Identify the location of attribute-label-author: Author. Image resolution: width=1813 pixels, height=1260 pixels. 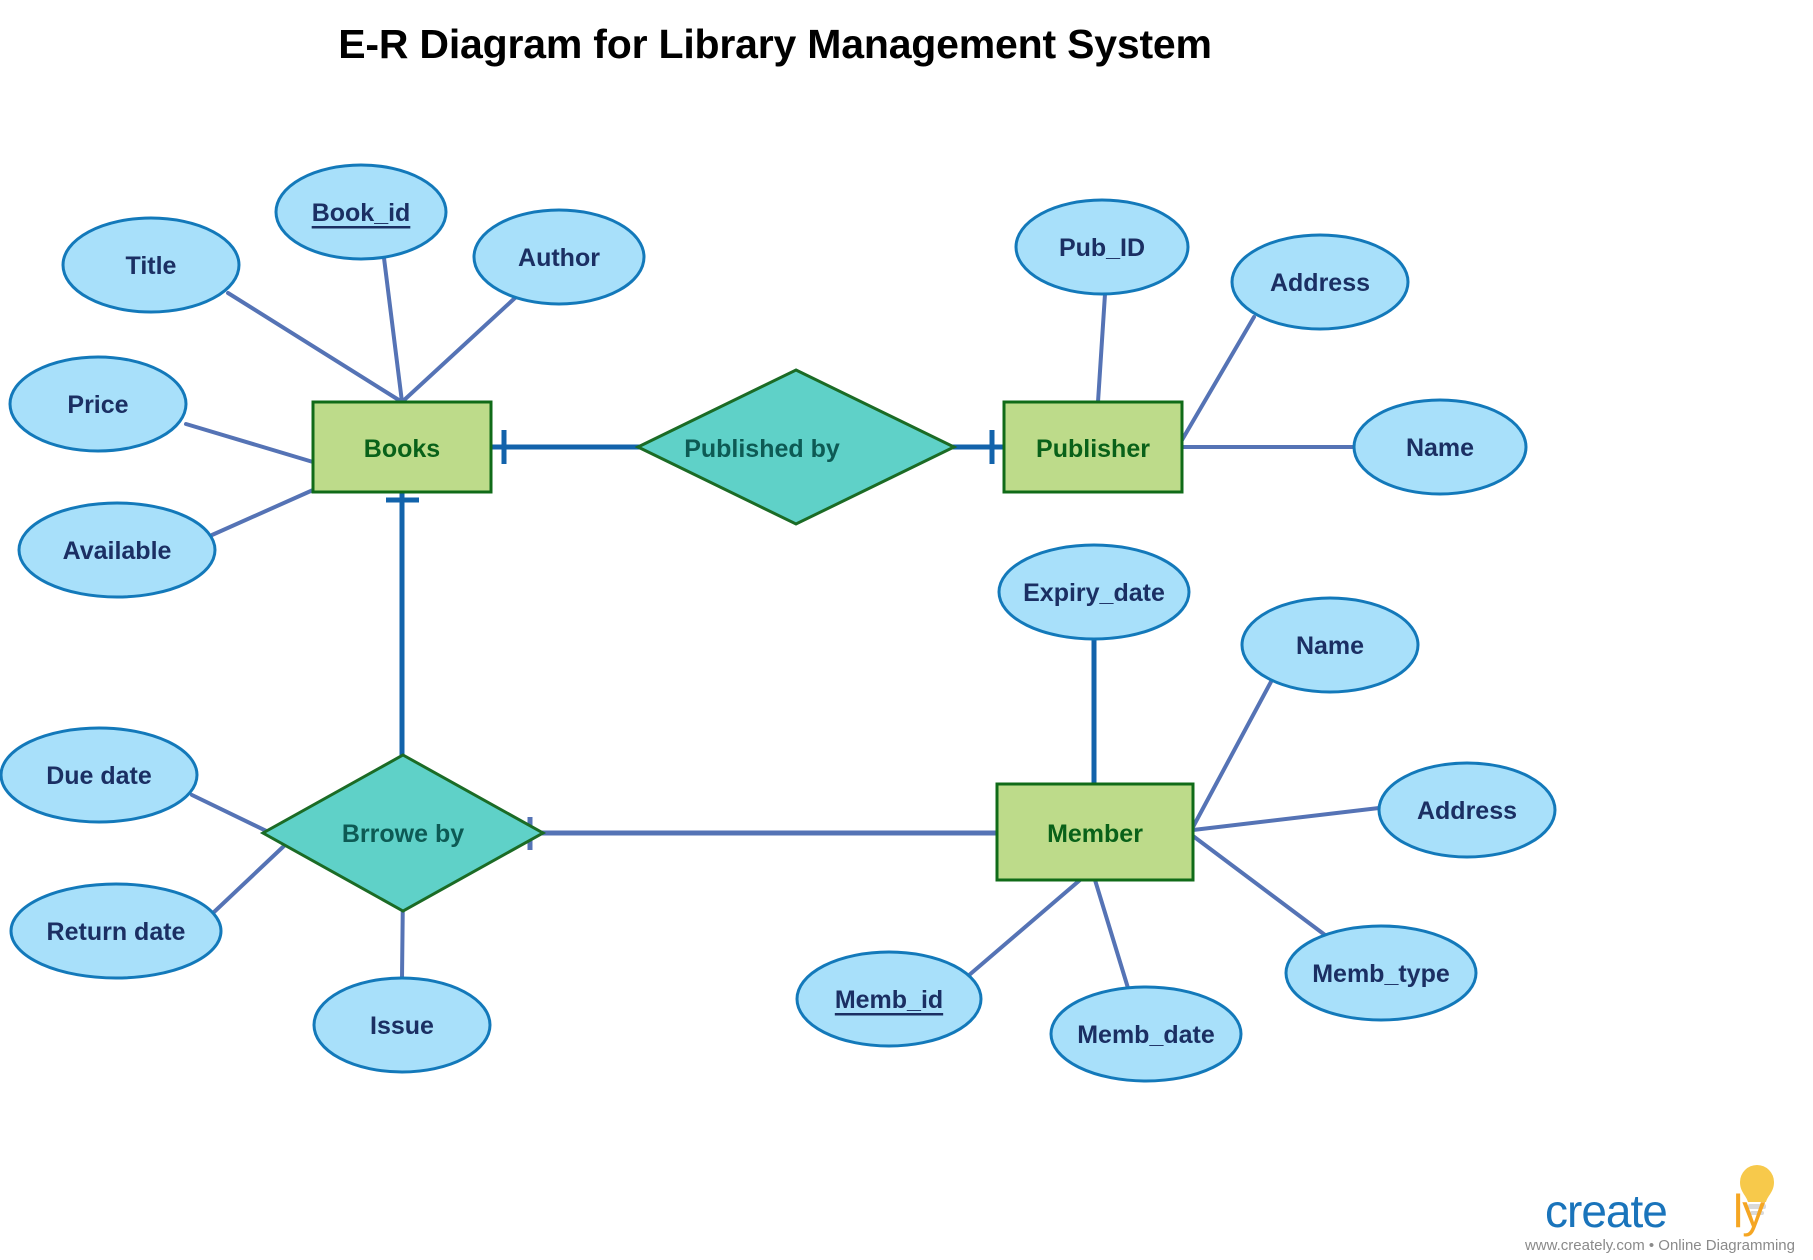
(559, 258).